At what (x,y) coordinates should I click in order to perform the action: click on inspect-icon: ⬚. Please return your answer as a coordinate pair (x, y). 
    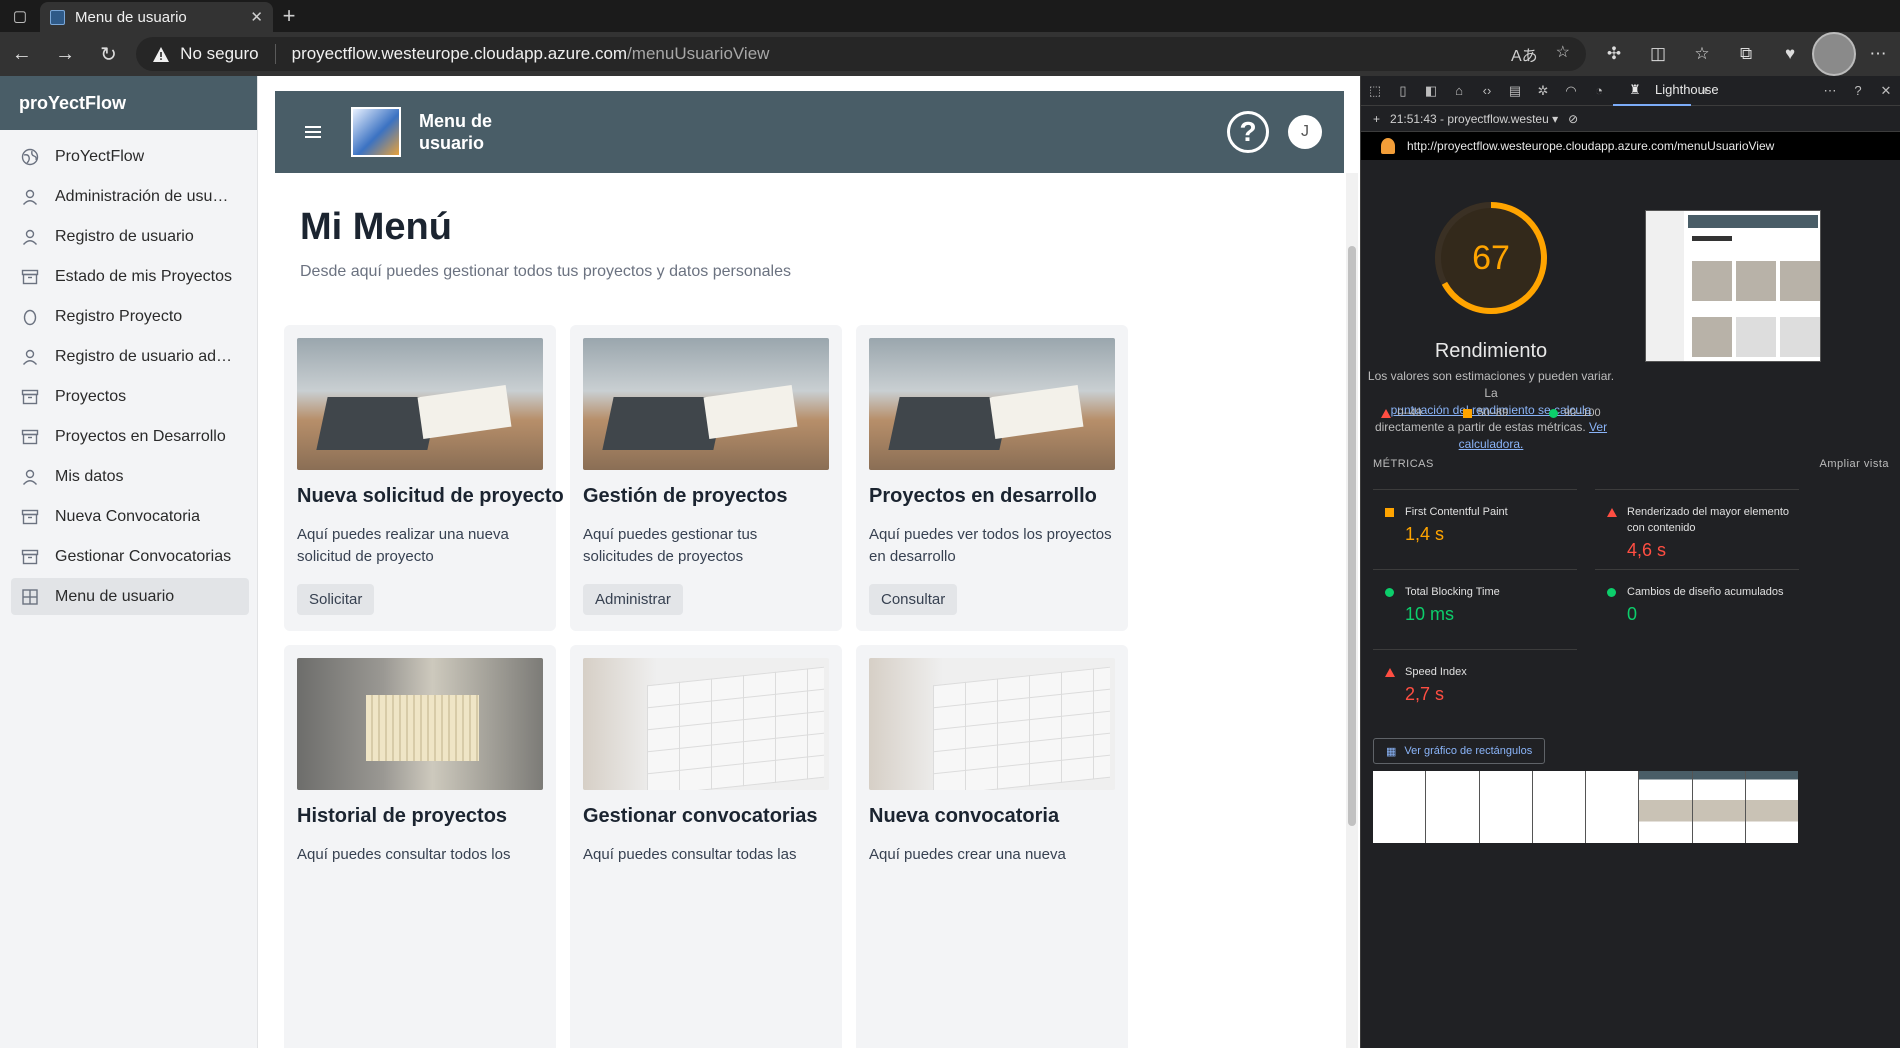
    Looking at the image, I should click on (1375, 91).